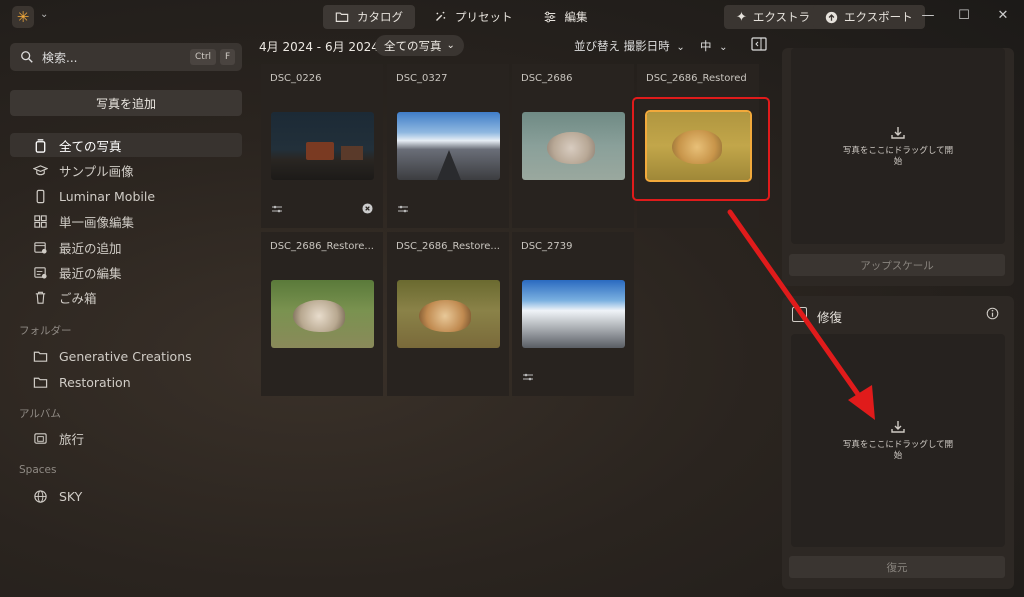  I want to click on annotation-arrow, so click(801, 314).